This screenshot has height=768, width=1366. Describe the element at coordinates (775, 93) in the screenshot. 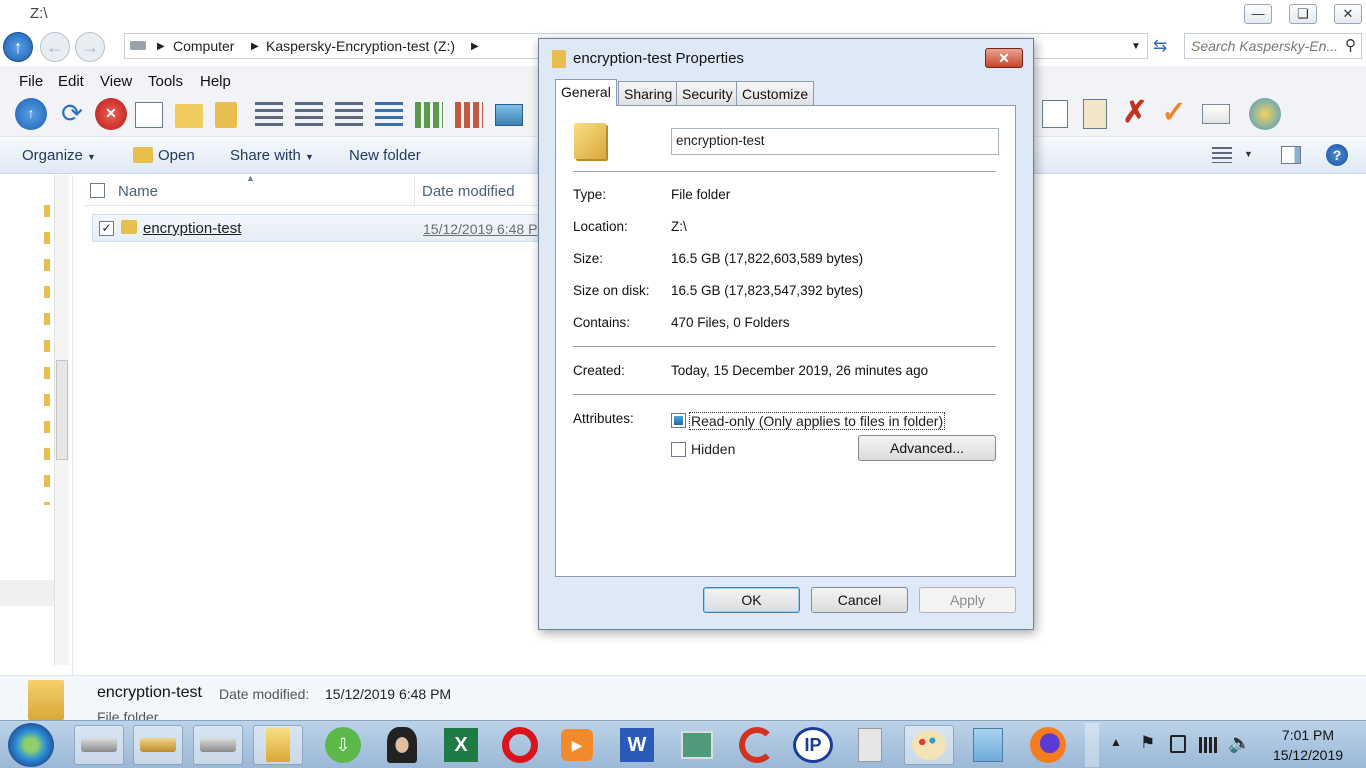

I see `tab-customize: Customize` at that location.